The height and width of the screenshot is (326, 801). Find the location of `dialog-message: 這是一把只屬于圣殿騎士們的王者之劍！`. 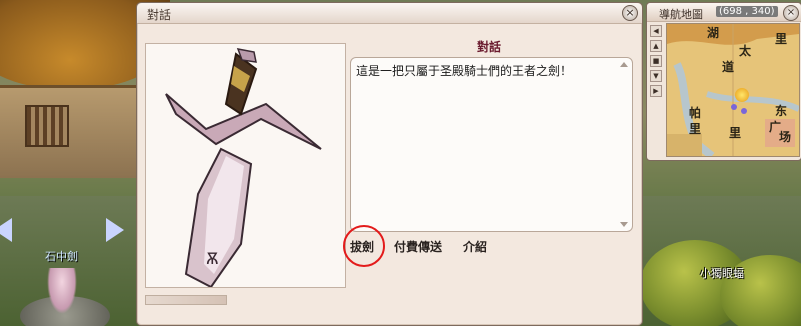

dialog-message: 這是一把只屬于圣殿騎士們的王者之劍！ is located at coordinates (464, 71).